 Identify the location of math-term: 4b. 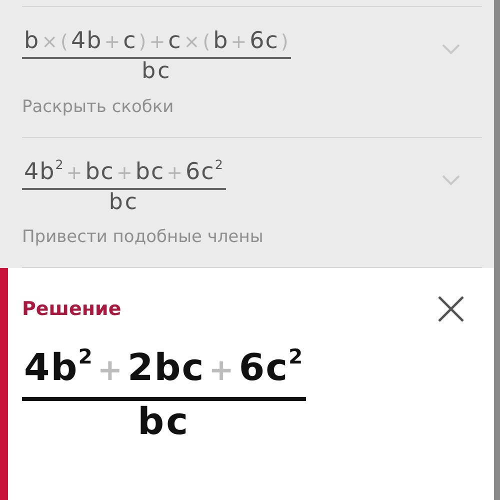
(86, 41).